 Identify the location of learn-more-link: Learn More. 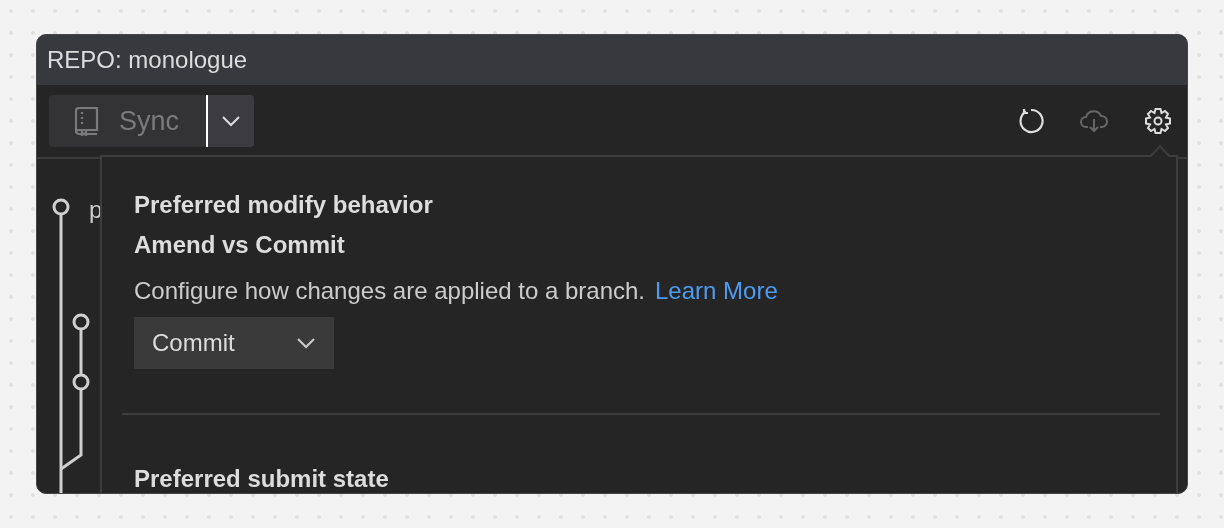
(716, 291).